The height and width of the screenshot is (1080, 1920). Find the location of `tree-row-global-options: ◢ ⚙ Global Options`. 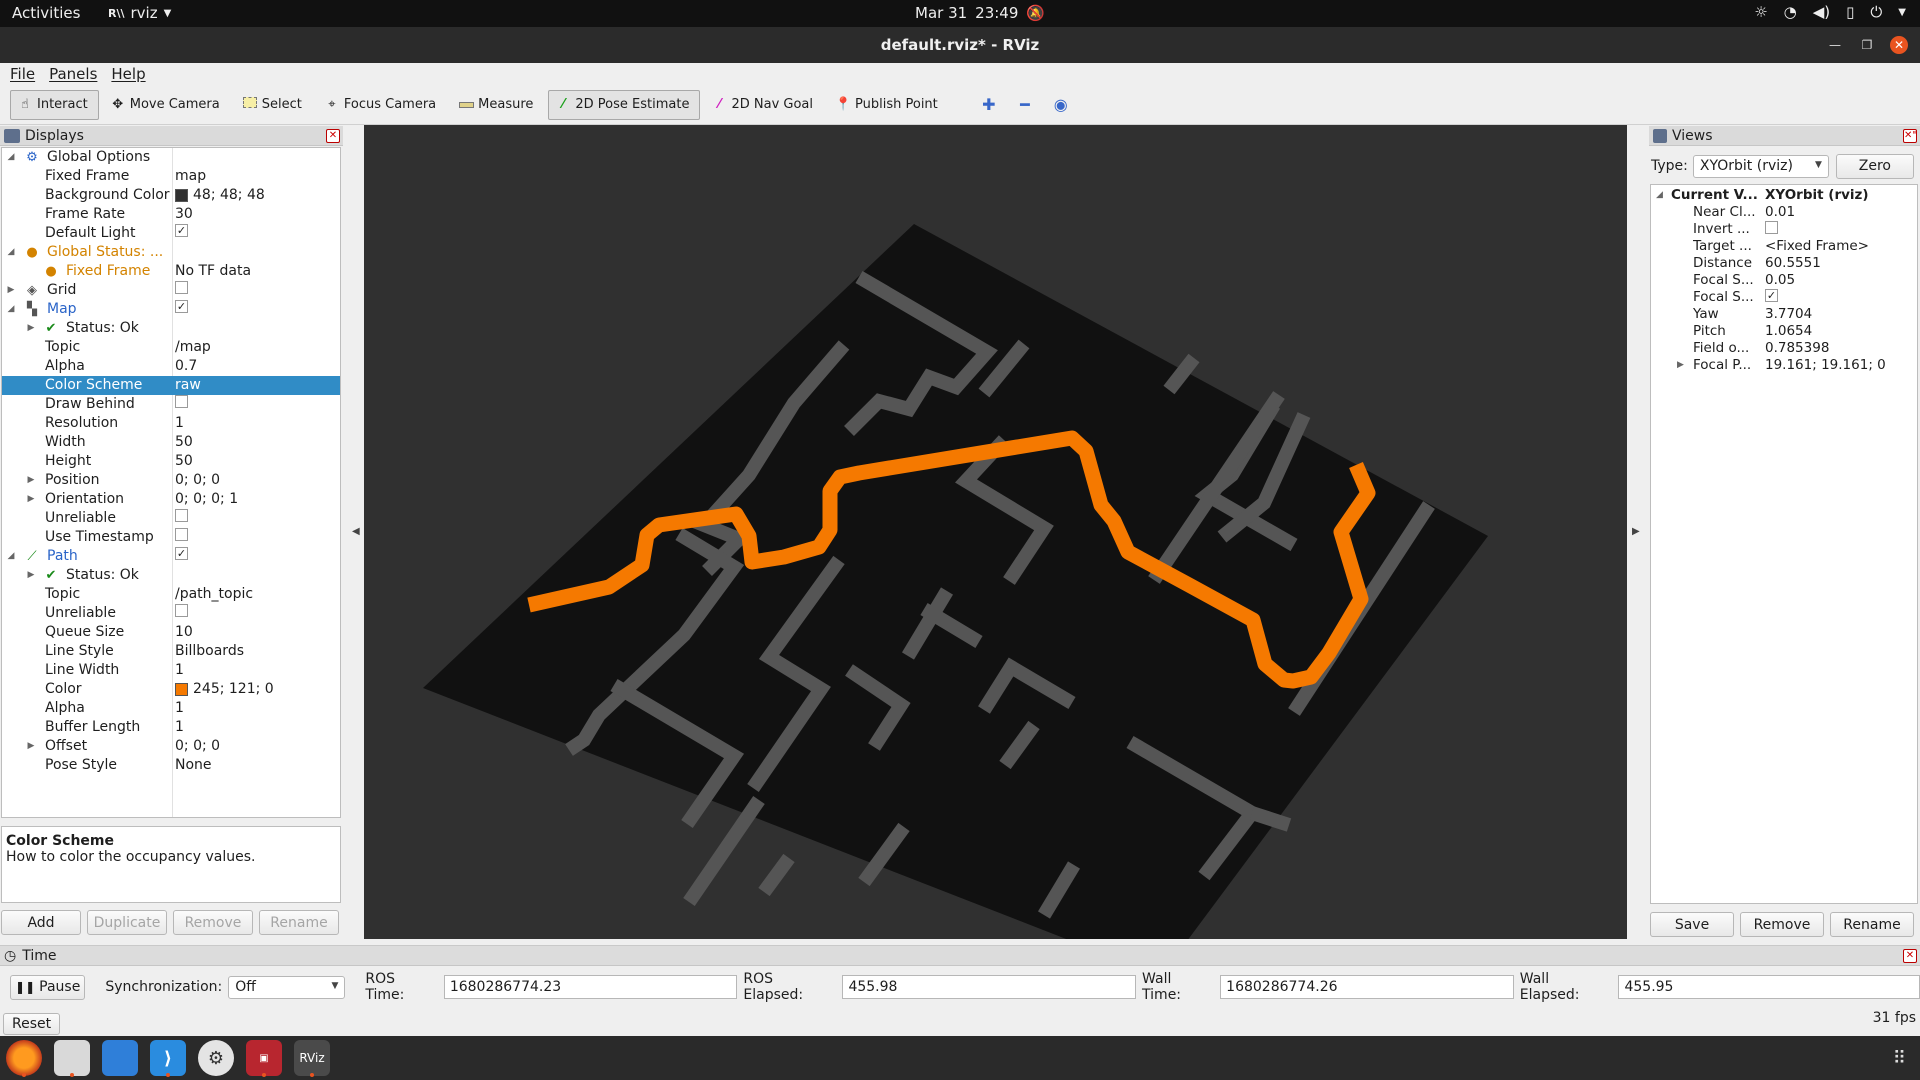

tree-row-global-options: ◢ ⚙ Global Options is located at coordinates (171, 157).